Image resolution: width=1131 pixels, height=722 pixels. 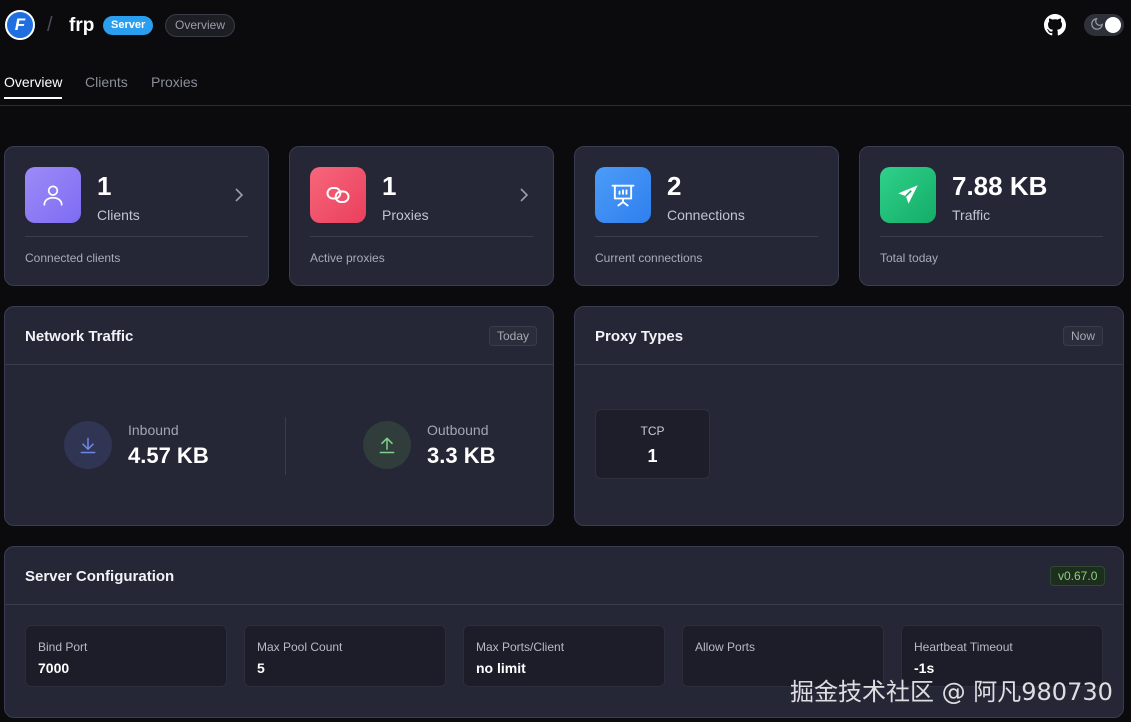 I want to click on config-value: 5, so click(x=261, y=668).